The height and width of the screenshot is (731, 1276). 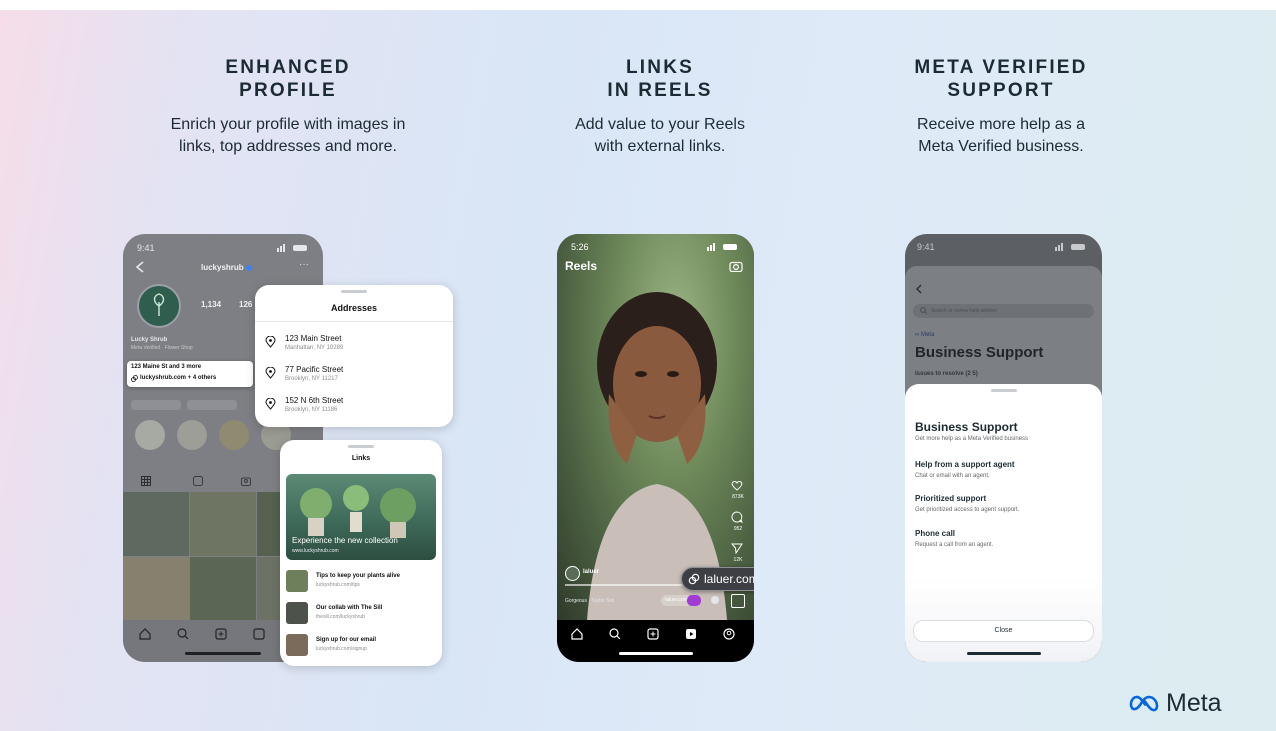 What do you see at coordinates (572, 573) in the screenshot?
I see `creator-avatar` at bounding box center [572, 573].